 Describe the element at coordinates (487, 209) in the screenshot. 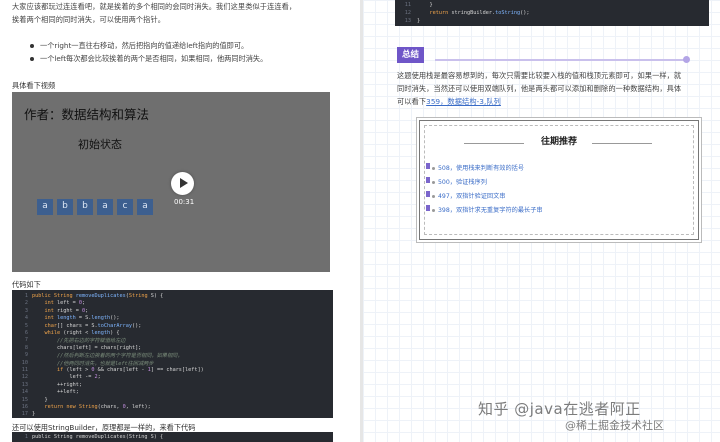

I see `recommended-link: 398，双指针求无重复字符的最长子串` at that location.